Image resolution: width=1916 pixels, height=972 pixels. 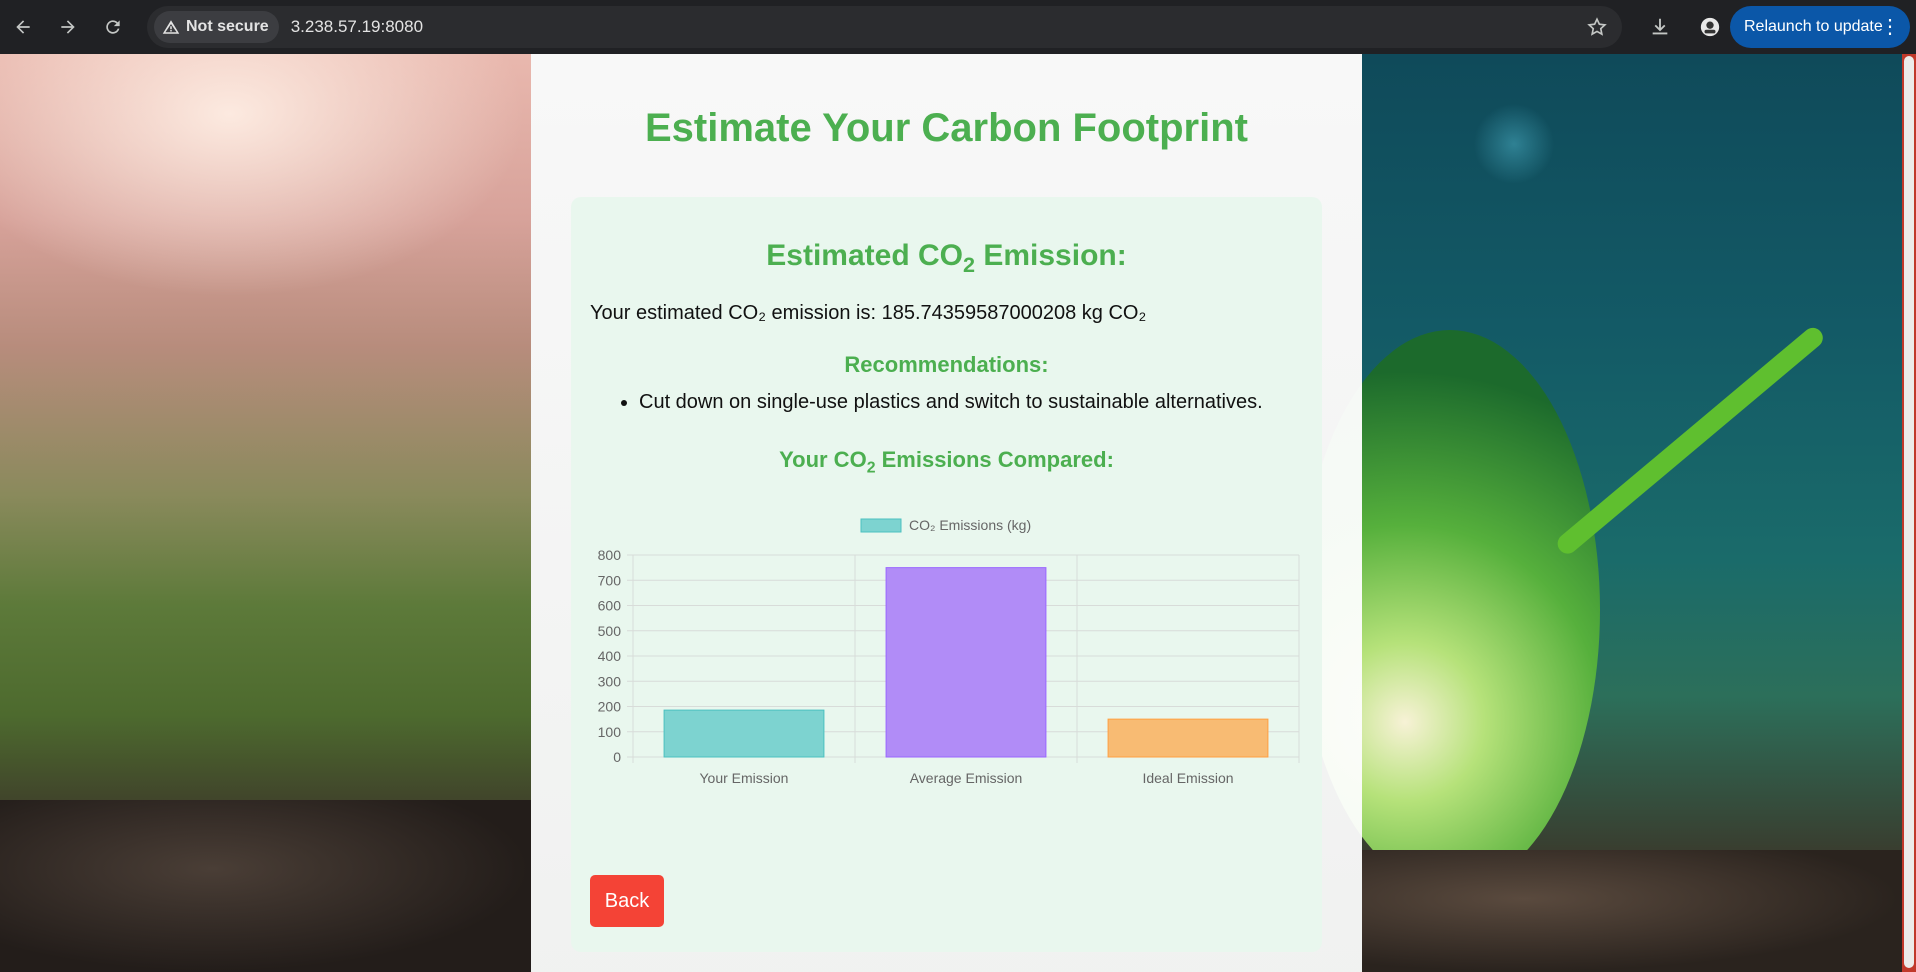 What do you see at coordinates (744, 778) in the screenshot?
I see `x-tick-label: Your Emission` at bounding box center [744, 778].